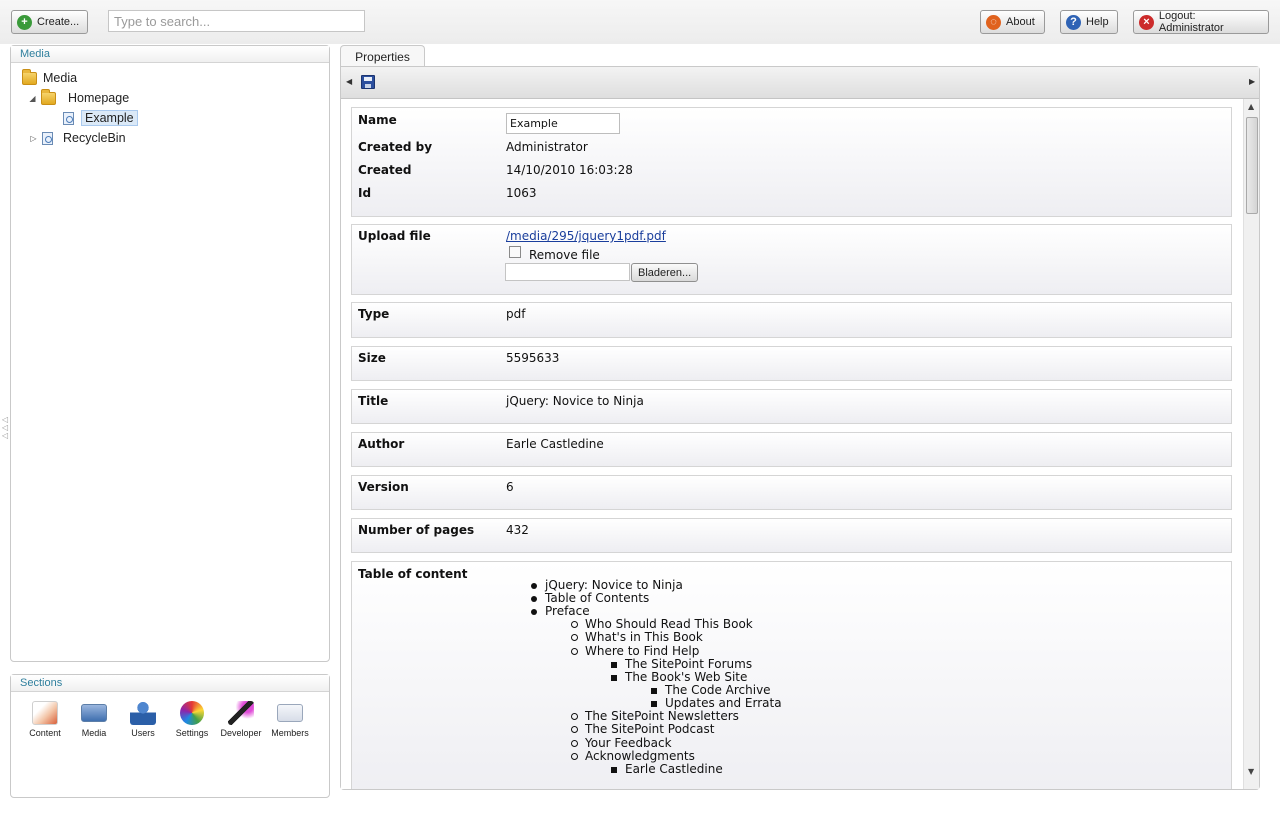 This screenshot has height=816, width=1280. Describe the element at coordinates (416, 530) in the screenshot. I see `pages-label: Number of pages` at that location.